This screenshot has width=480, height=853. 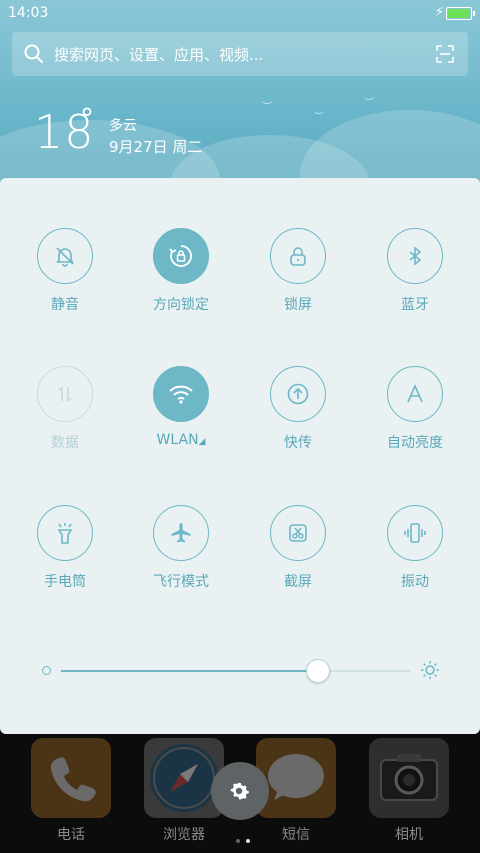 I want to click on toggle-airplane-mode: 飞行模式, so click(x=181, y=548).